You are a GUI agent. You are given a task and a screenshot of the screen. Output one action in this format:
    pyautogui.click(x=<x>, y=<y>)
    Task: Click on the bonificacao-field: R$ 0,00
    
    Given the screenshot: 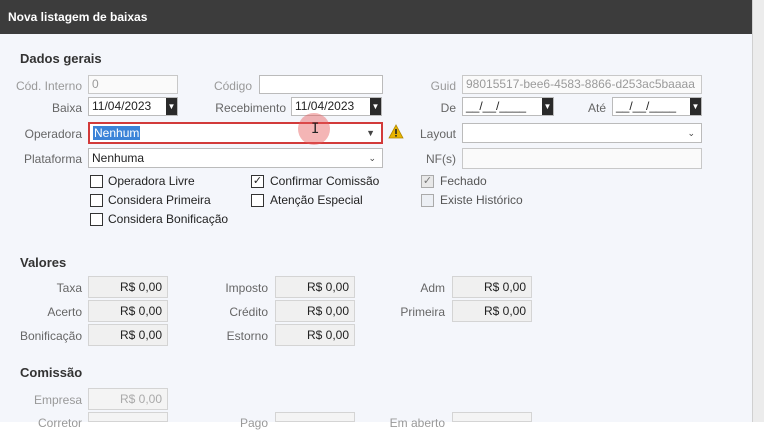 What is the action you would take?
    pyautogui.click(x=128, y=335)
    